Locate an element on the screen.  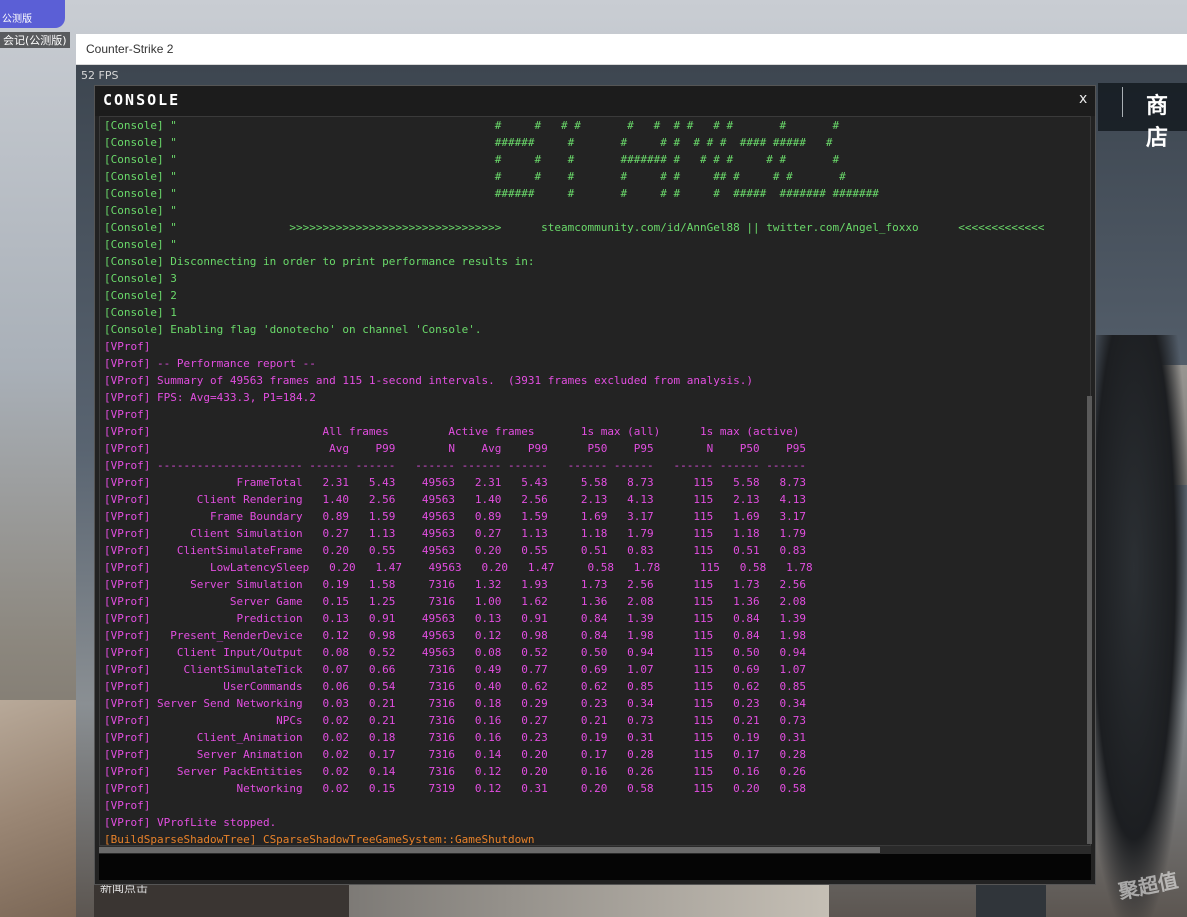
desktop-wallpaper-dunes is located at coordinates (40, 808).